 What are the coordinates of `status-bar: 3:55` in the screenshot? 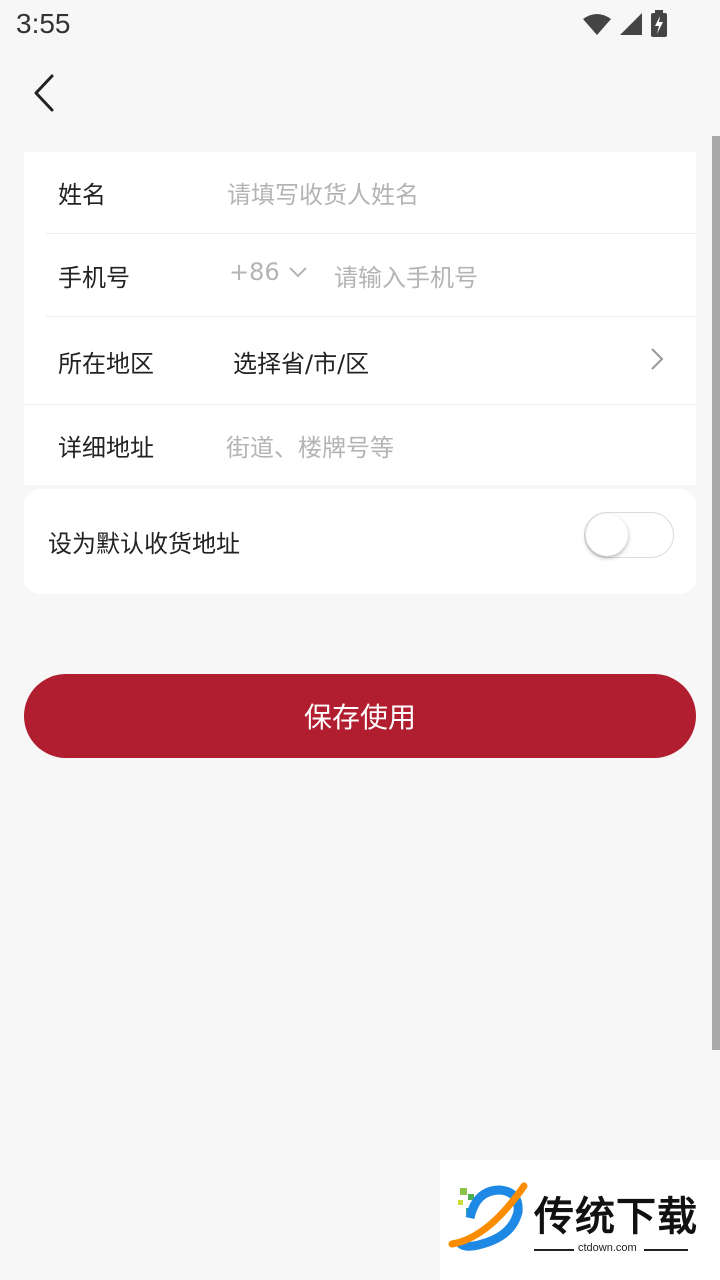 It's located at (360, 25).